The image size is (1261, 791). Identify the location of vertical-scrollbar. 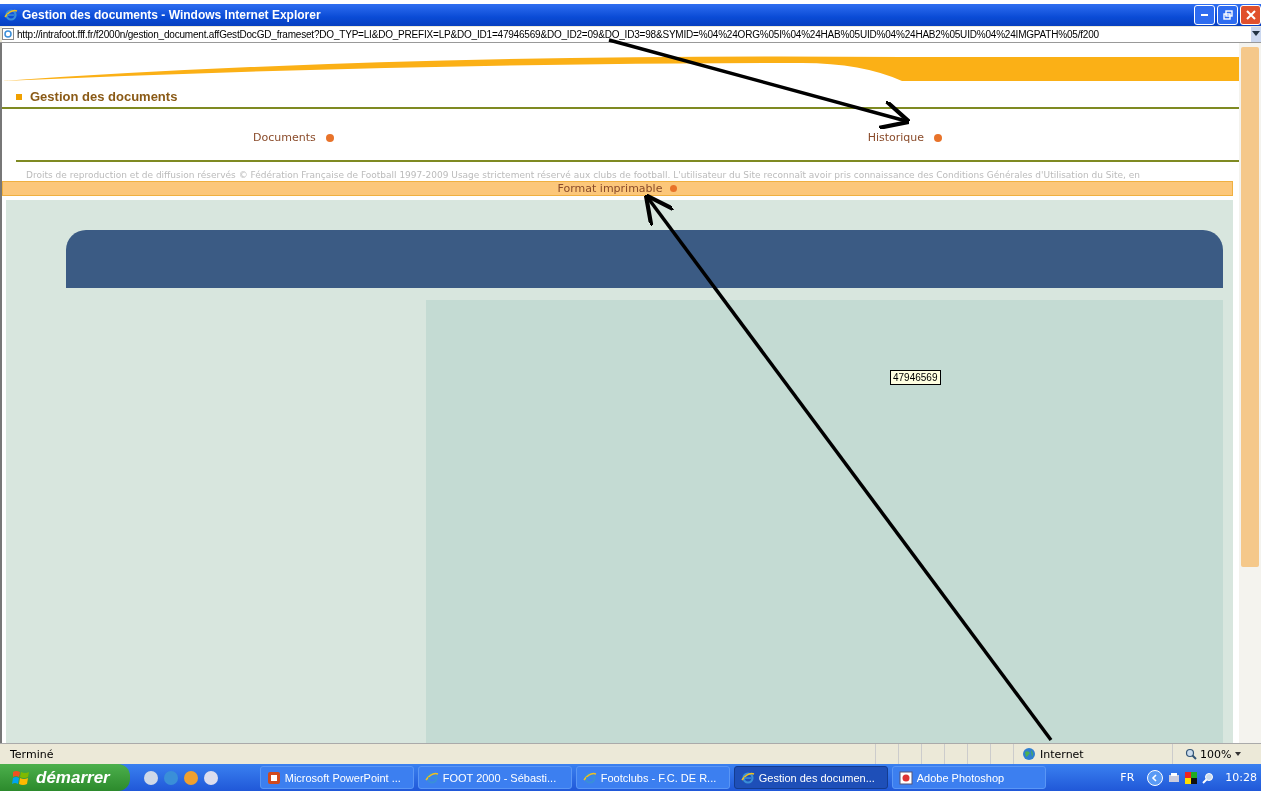
(1250, 393).